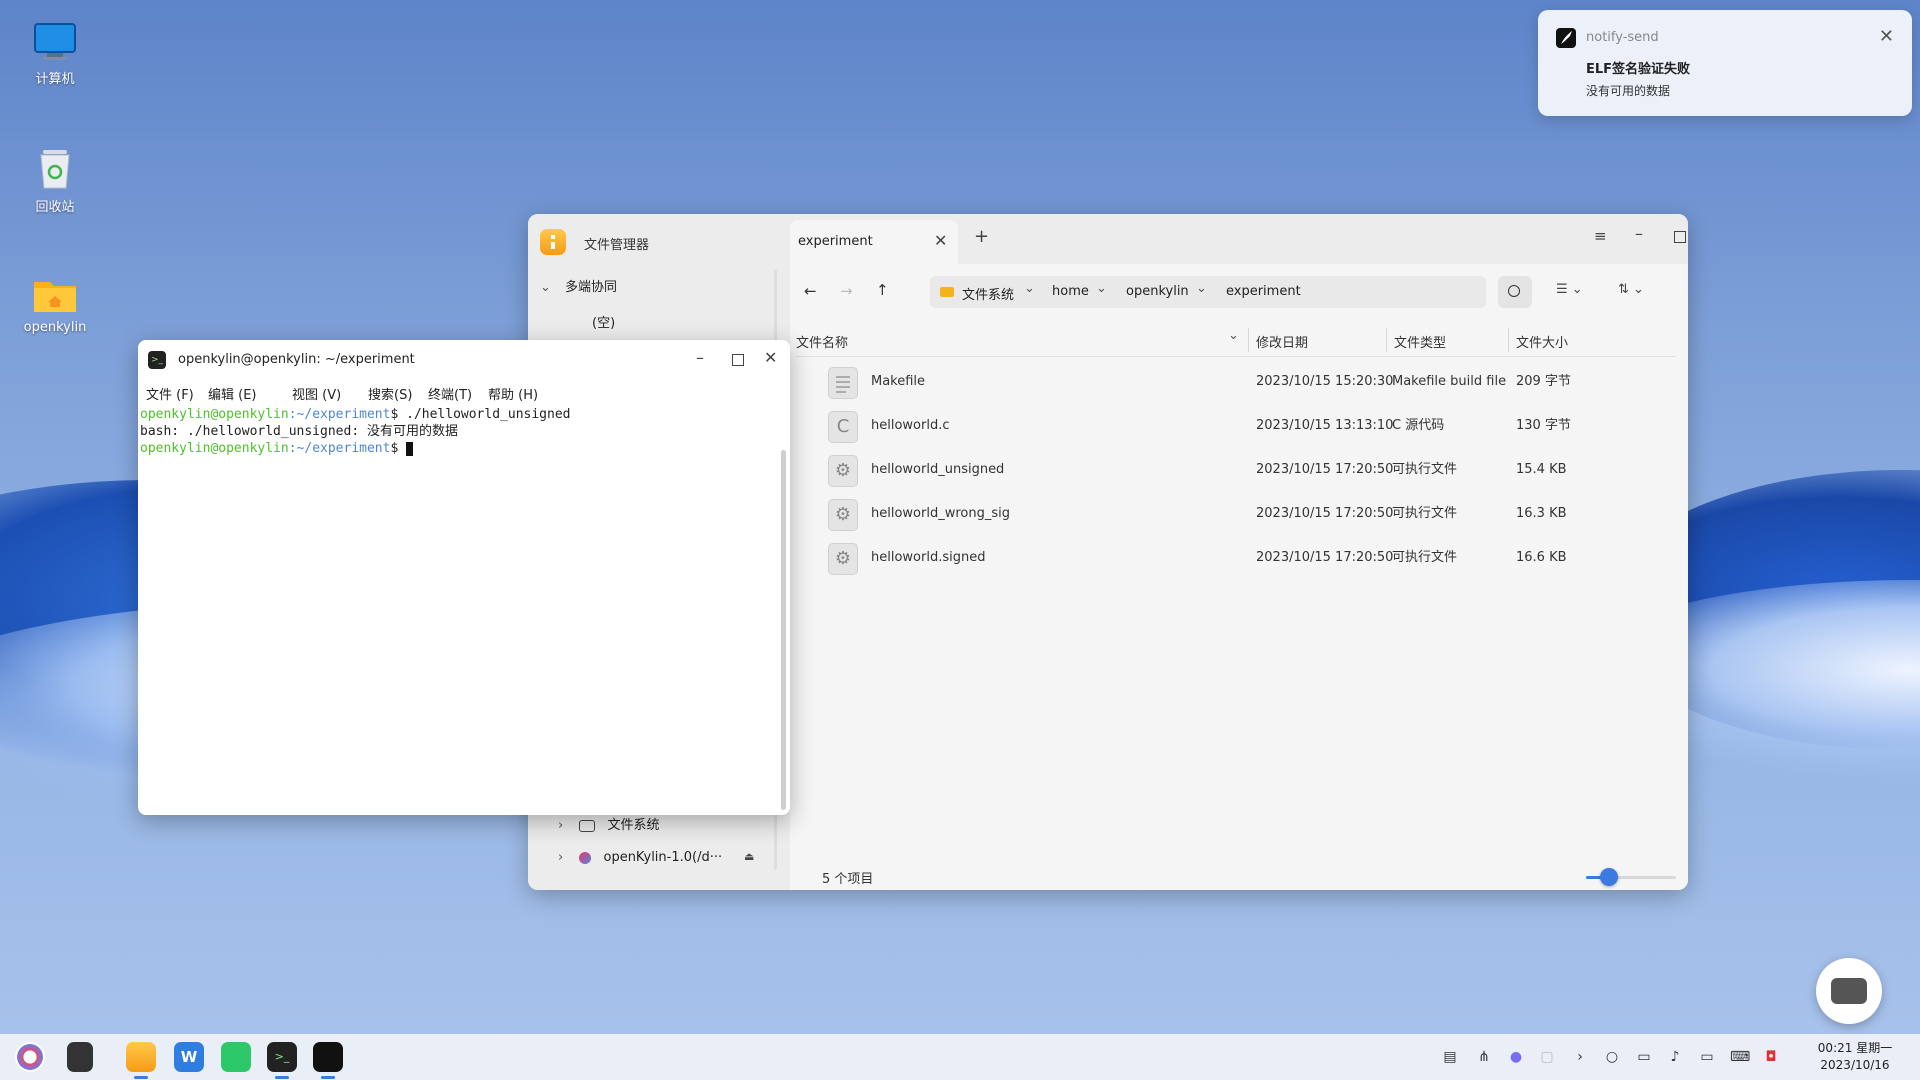 Image resolution: width=1920 pixels, height=1080 pixels. What do you see at coordinates (668, 863) in the screenshot?
I see `sidebar-item-disc: › openKylin-1.0(/d··· ⏏` at bounding box center [668, 863].